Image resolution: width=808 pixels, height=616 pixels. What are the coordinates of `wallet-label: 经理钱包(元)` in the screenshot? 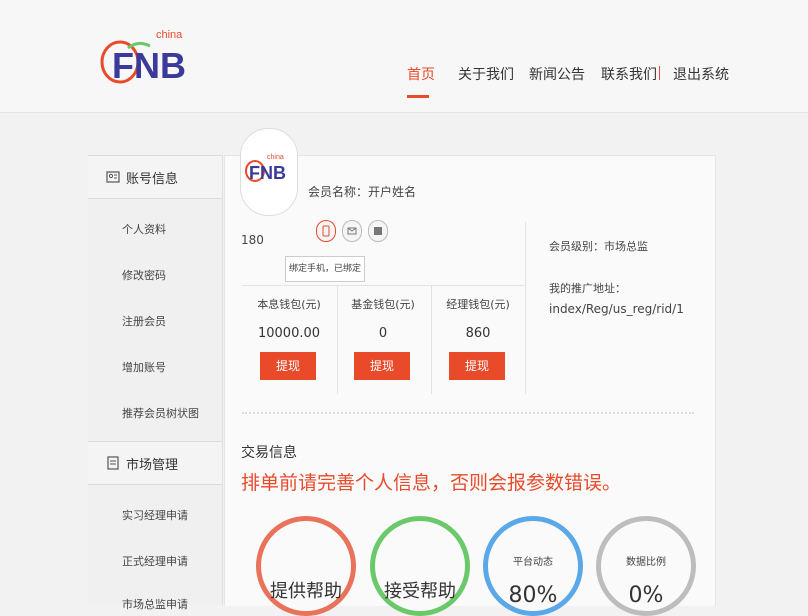 It's located at (478, 304).